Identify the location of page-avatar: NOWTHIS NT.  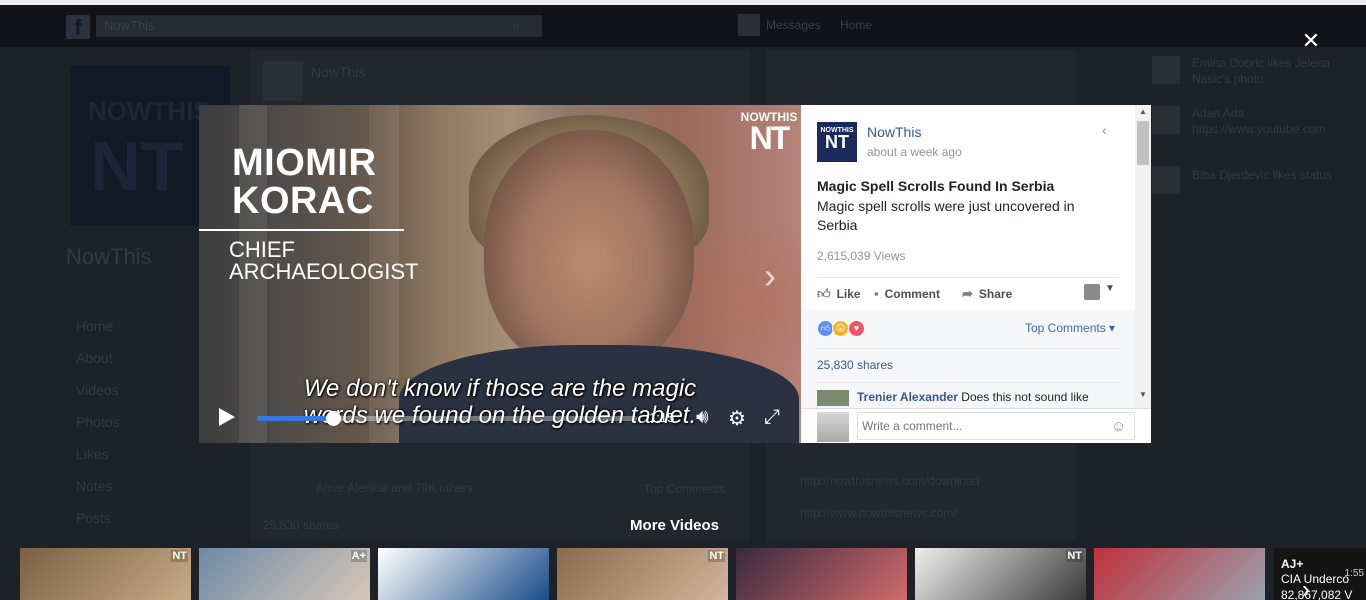
(837, 142).